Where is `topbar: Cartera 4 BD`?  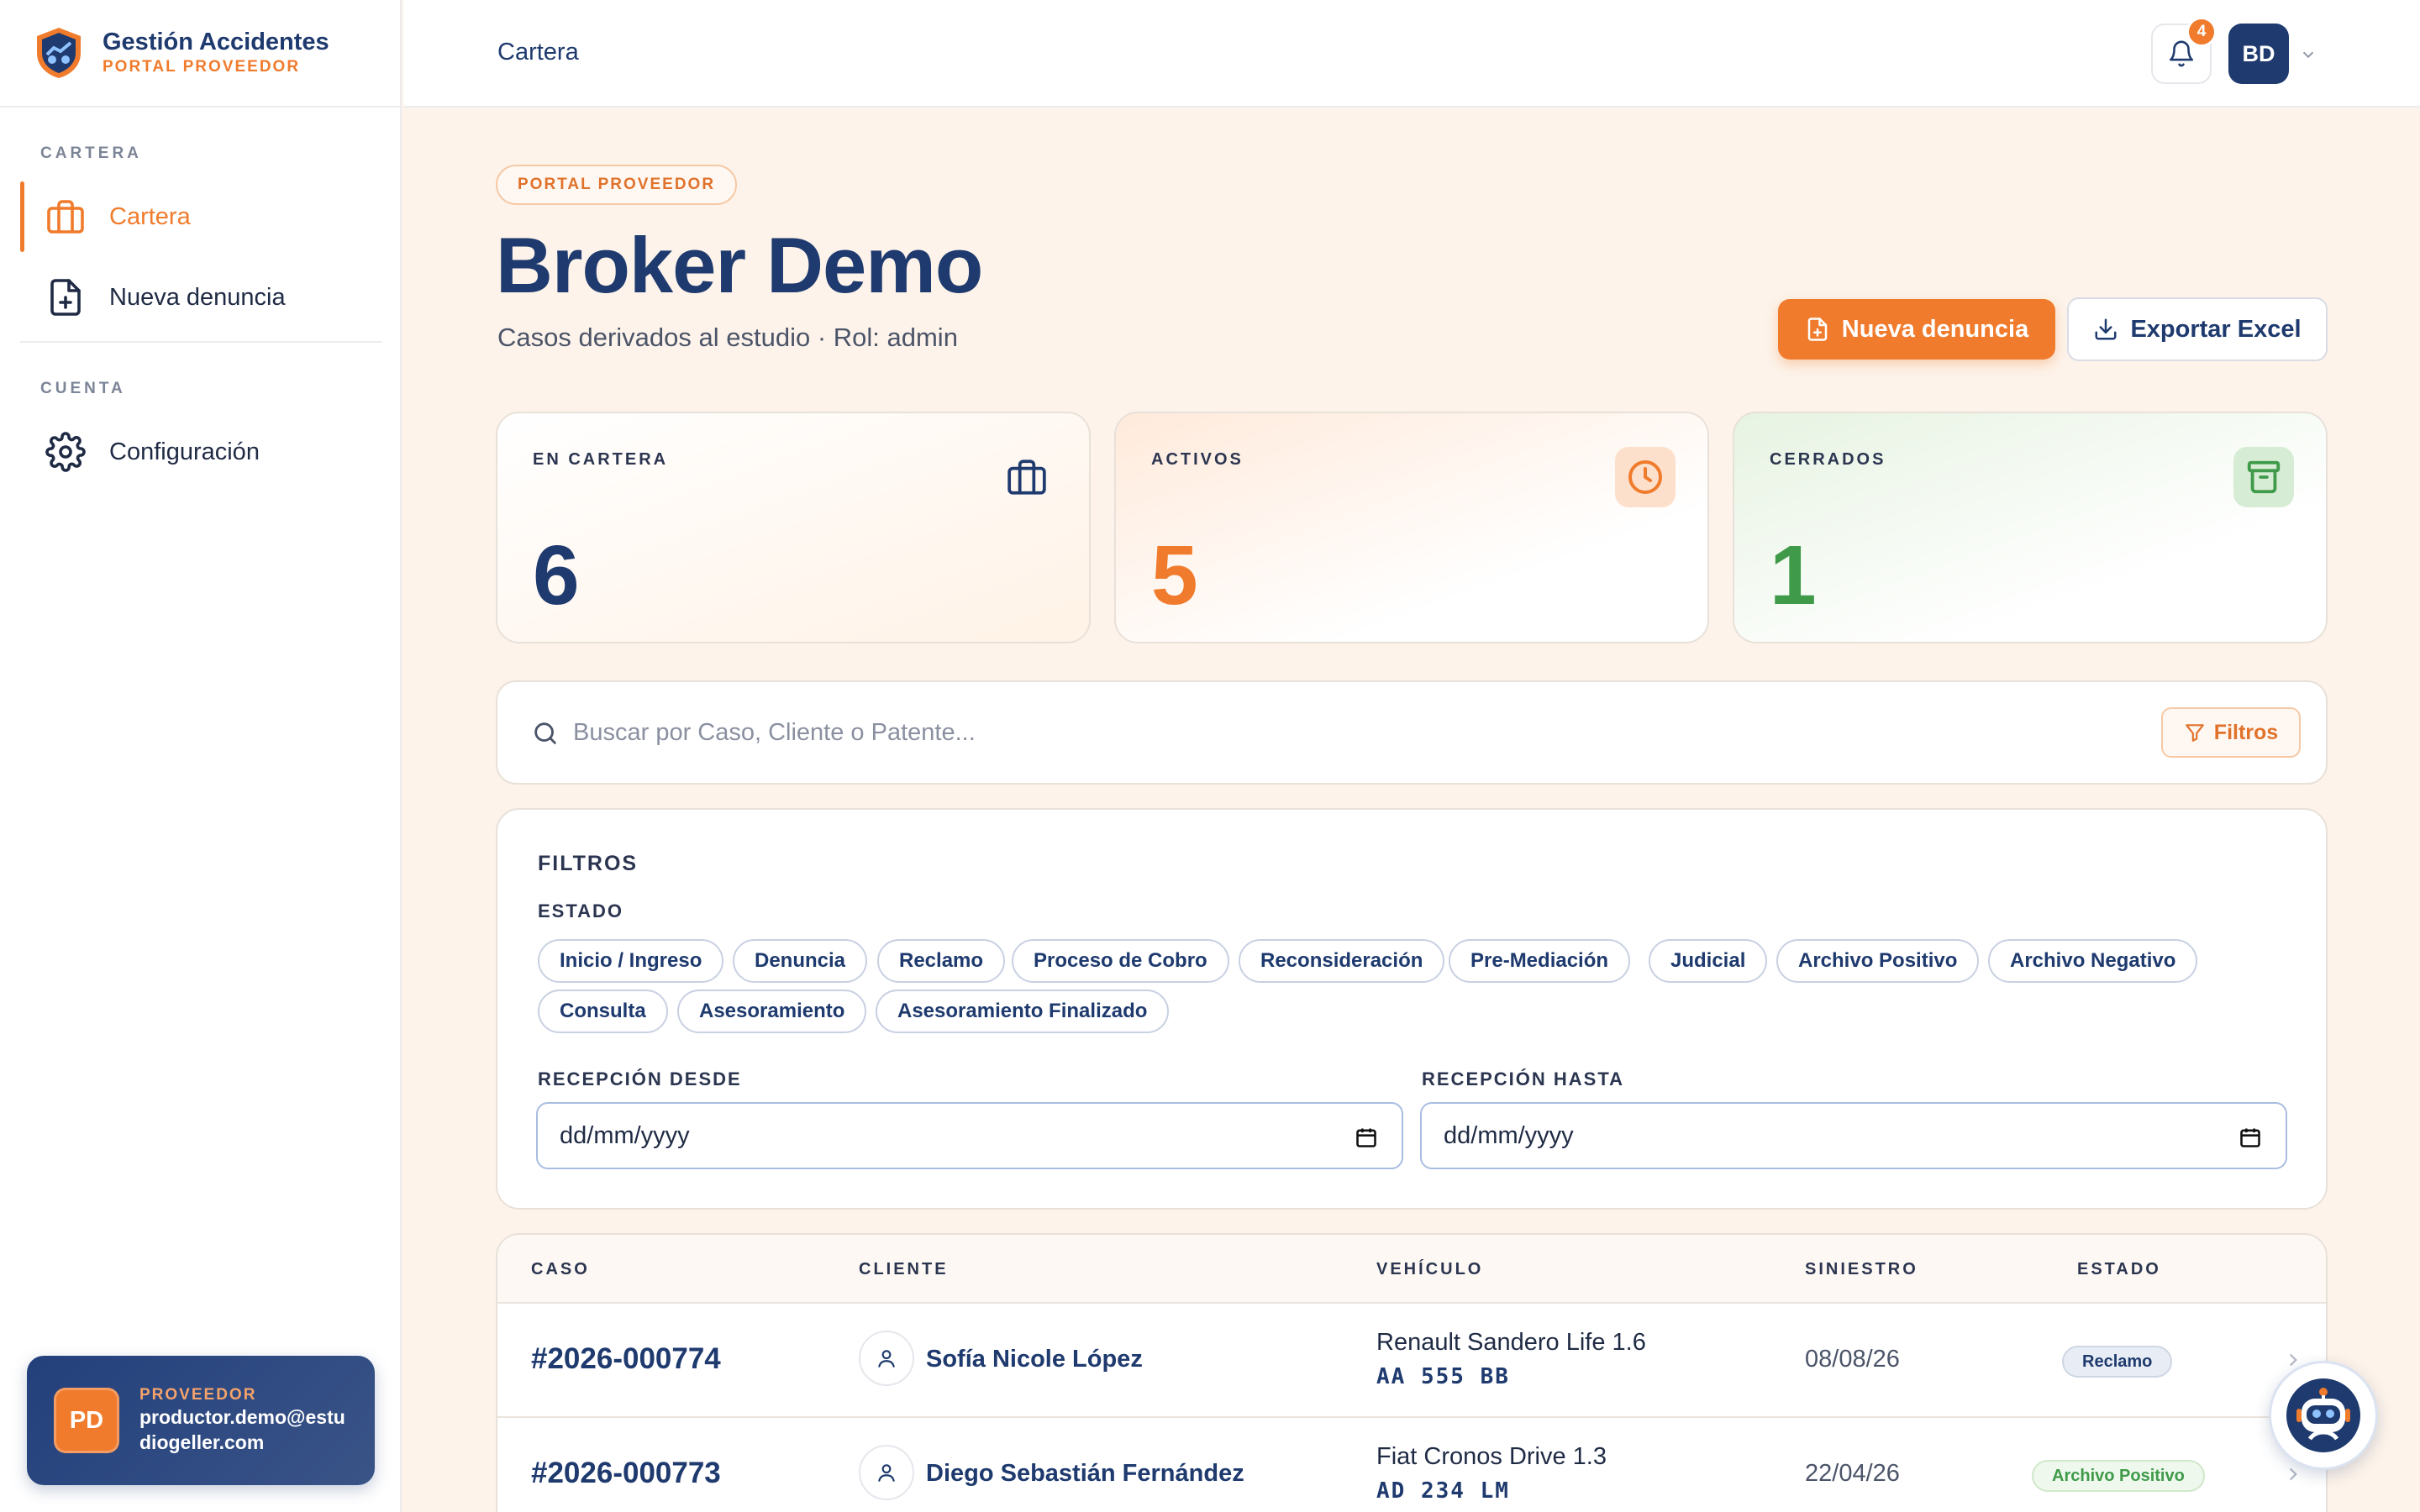 topbar: Cartera 4 BD is located at coordinates (1411, 54).